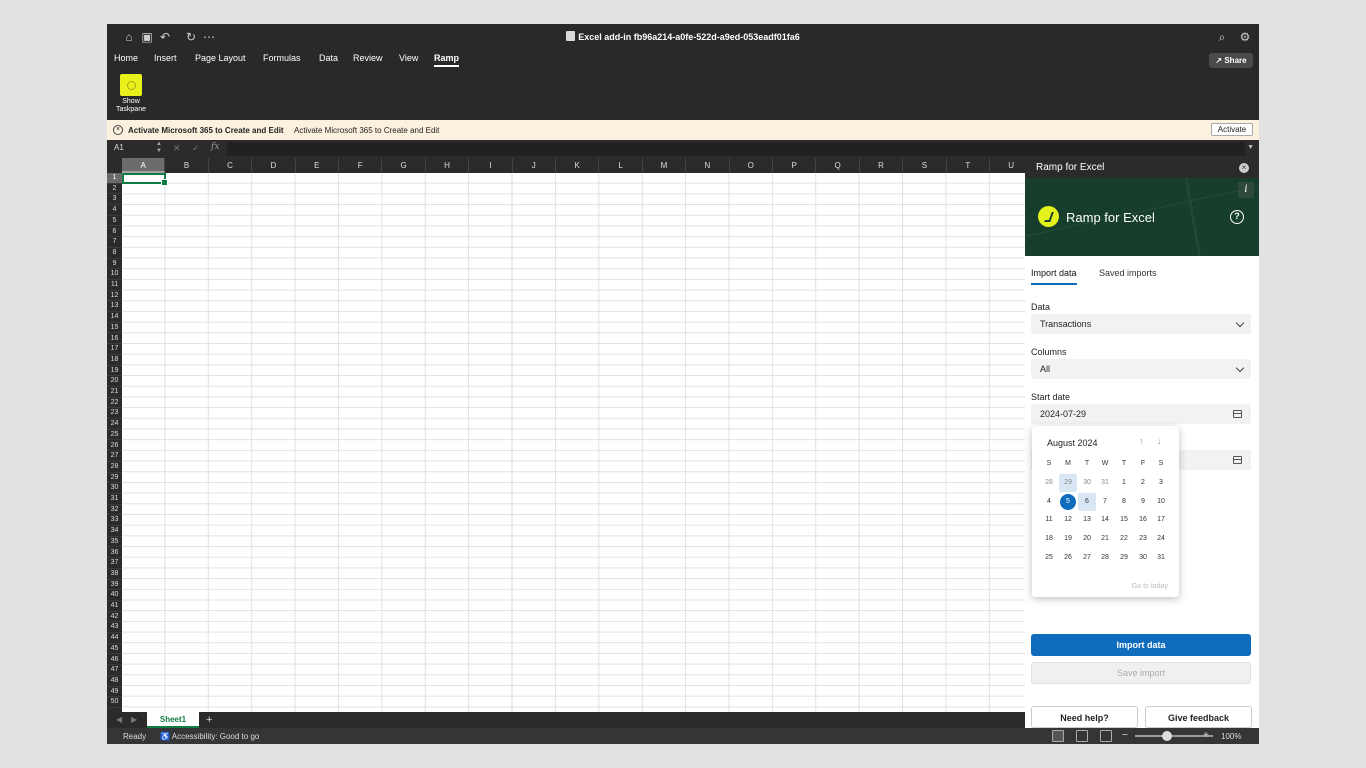  I want to click on calendar-day: 10, so click(1161, 502).